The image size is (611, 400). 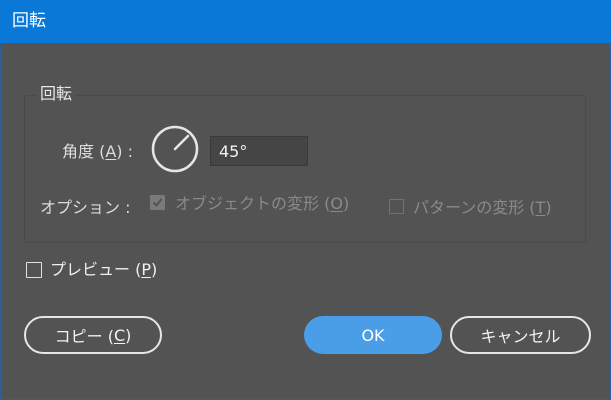 I want to click on angle-dial-icon, so click(x=175, y=149).